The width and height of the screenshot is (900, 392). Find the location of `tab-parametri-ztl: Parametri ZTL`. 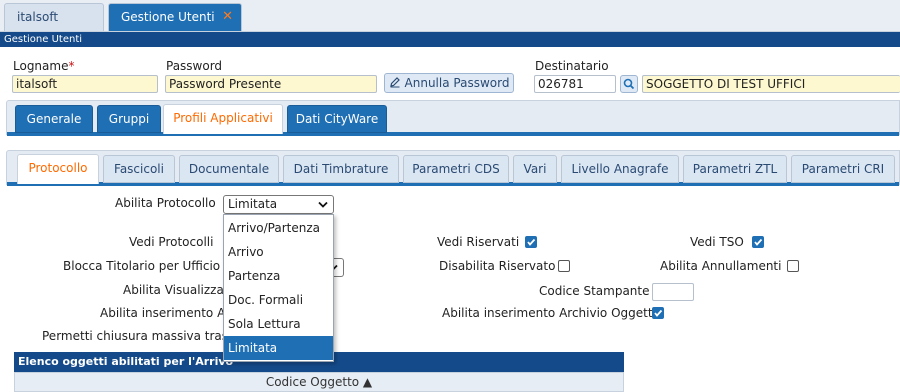

tab-parametri-ztl: Parametri ZTL is located at coordinates (735, 169).